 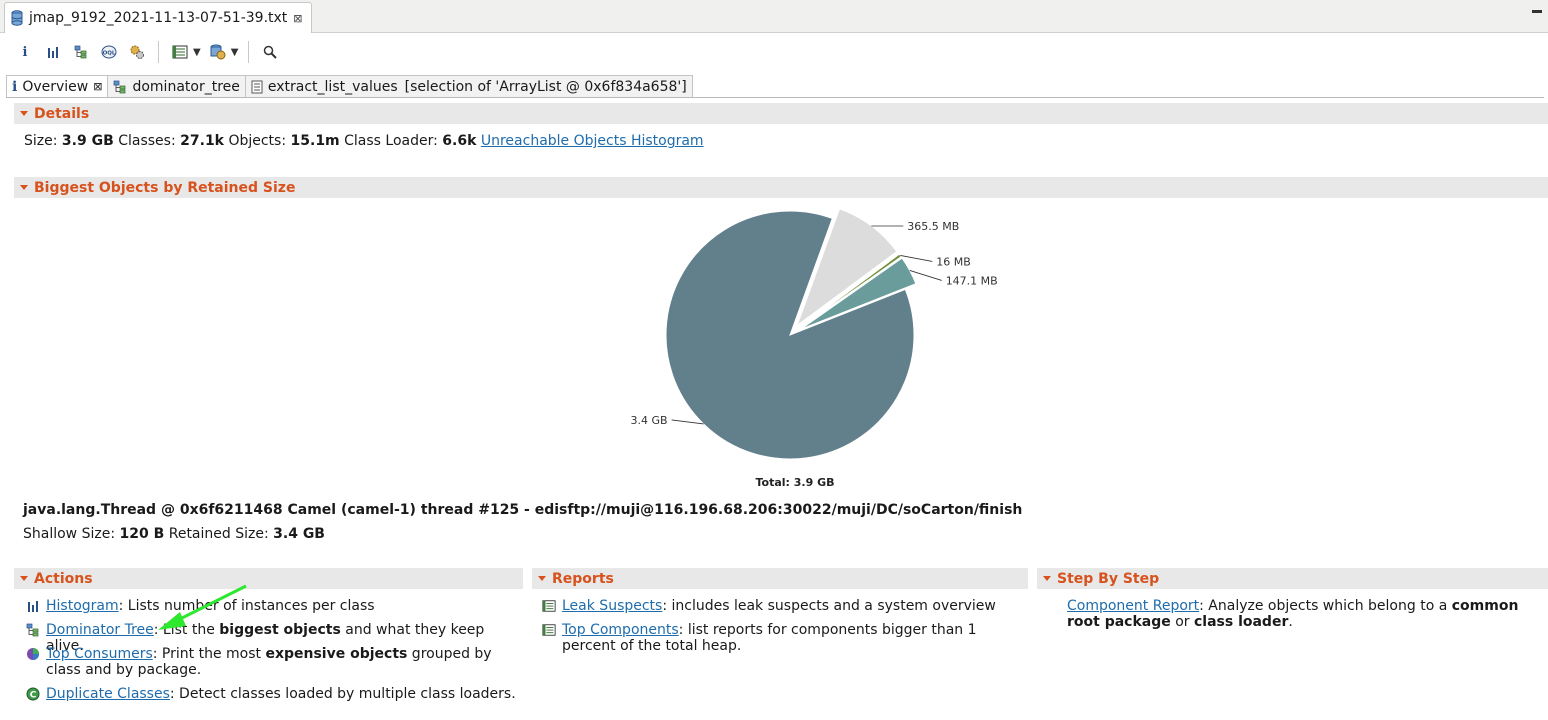 I want to click on oql-icon: OQL, so click(x=109, y=52).